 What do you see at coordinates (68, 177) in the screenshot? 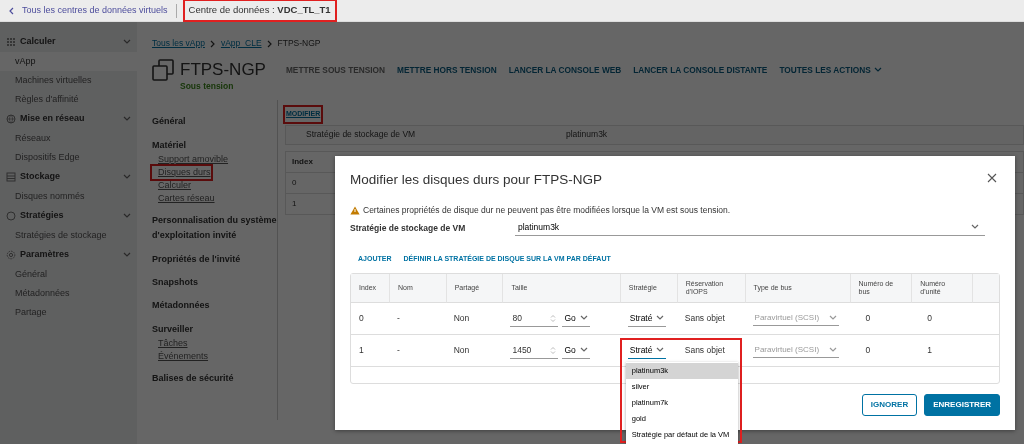
I see `sidebar-group-header: Stockage` at bounding box center [68, 177].